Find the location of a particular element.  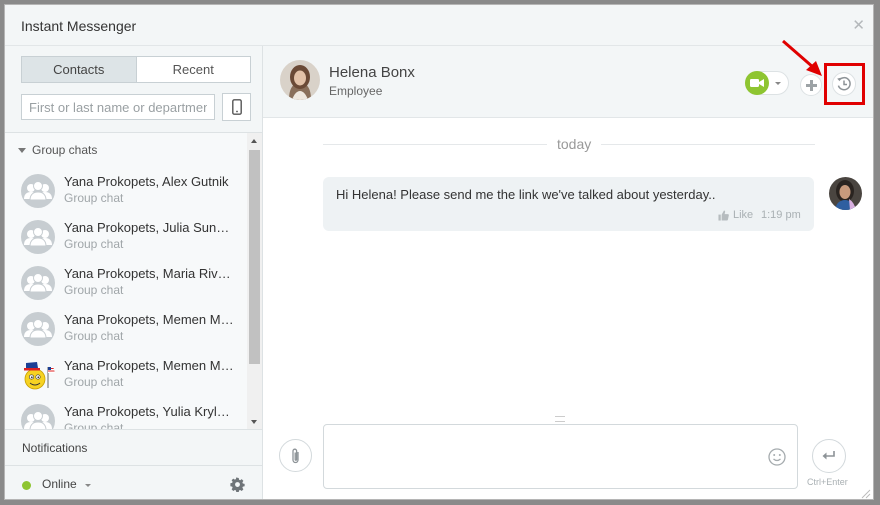

thumbs-up-icon is located at coordinates (723, 215).